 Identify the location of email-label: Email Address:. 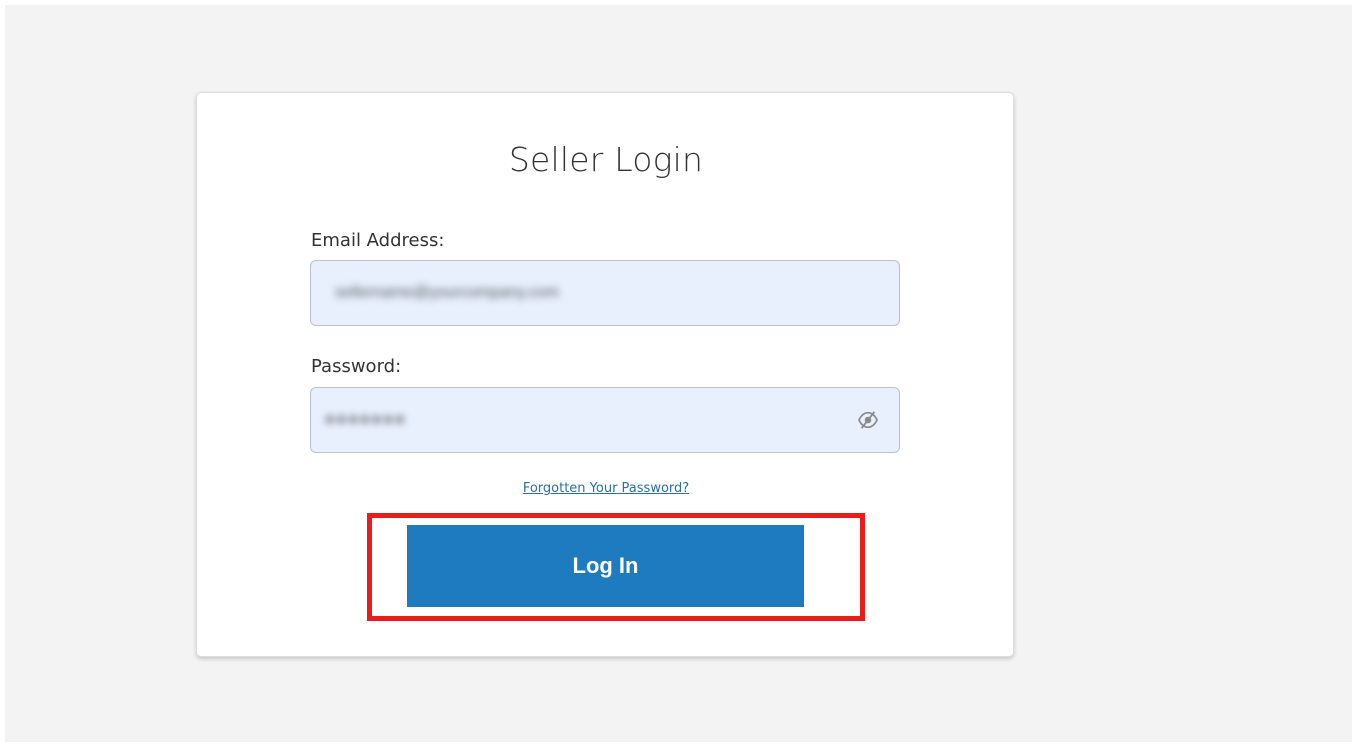
(378, 240).